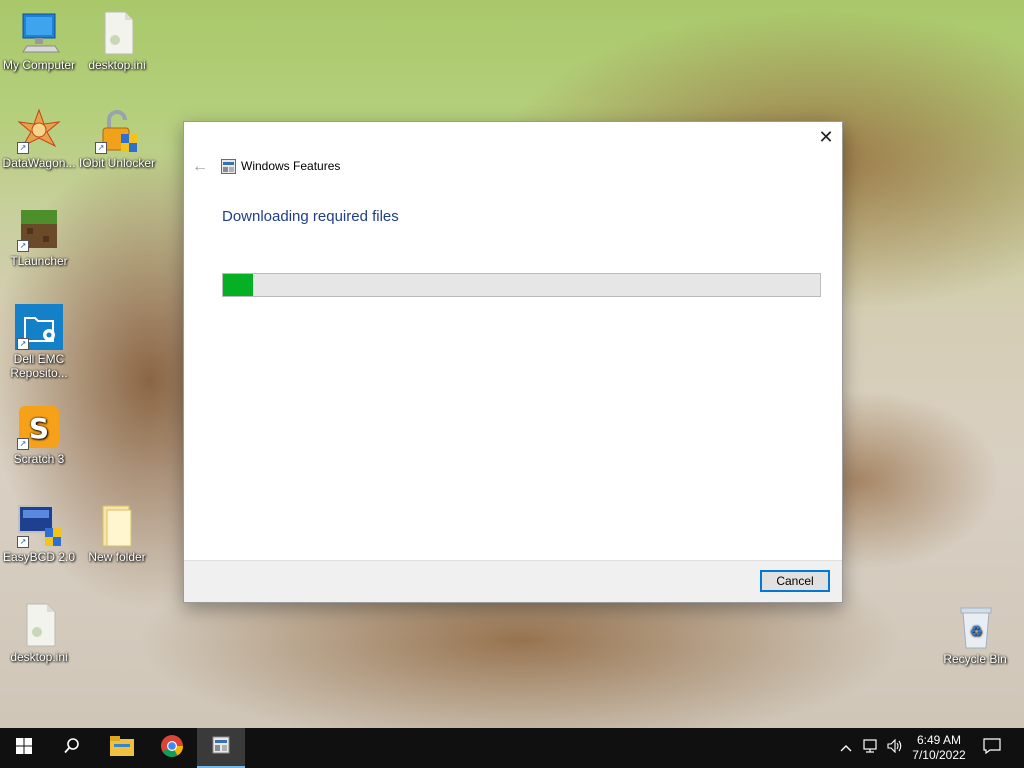 The image size is (1024, 768). I want to click on chevron-up-icon, so click(846, 748).